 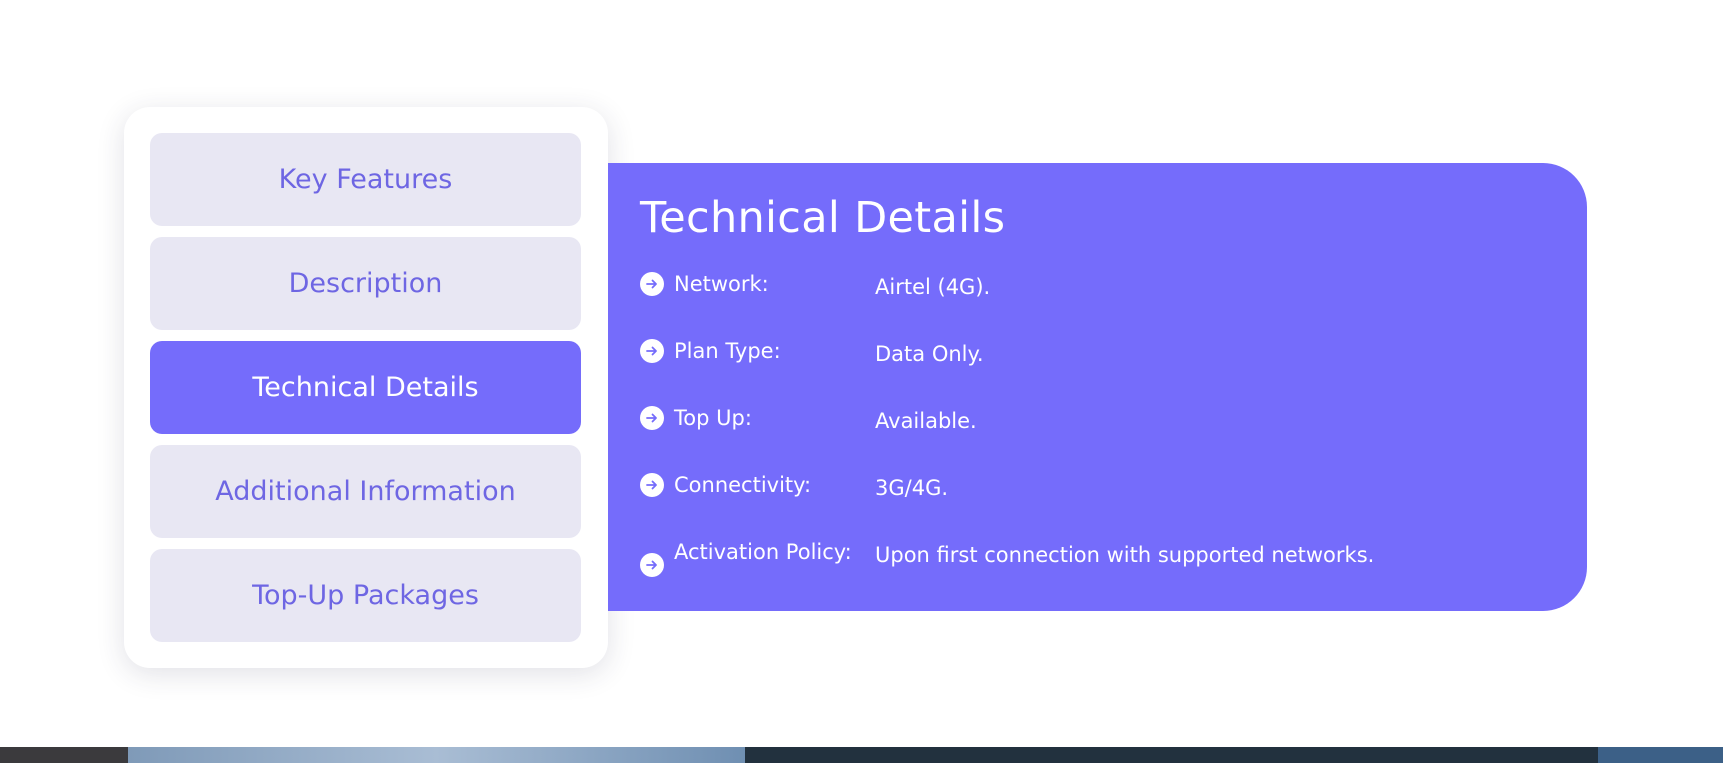 I want to click on detail-value: Available., so click(x=926, y=421).